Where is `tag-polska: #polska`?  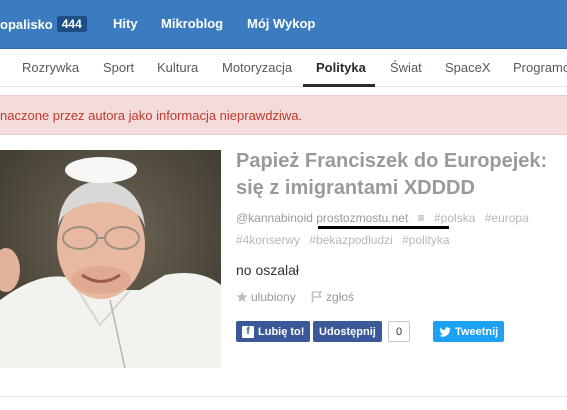
tag-polska: #polska is located at coordinates (454, 218).